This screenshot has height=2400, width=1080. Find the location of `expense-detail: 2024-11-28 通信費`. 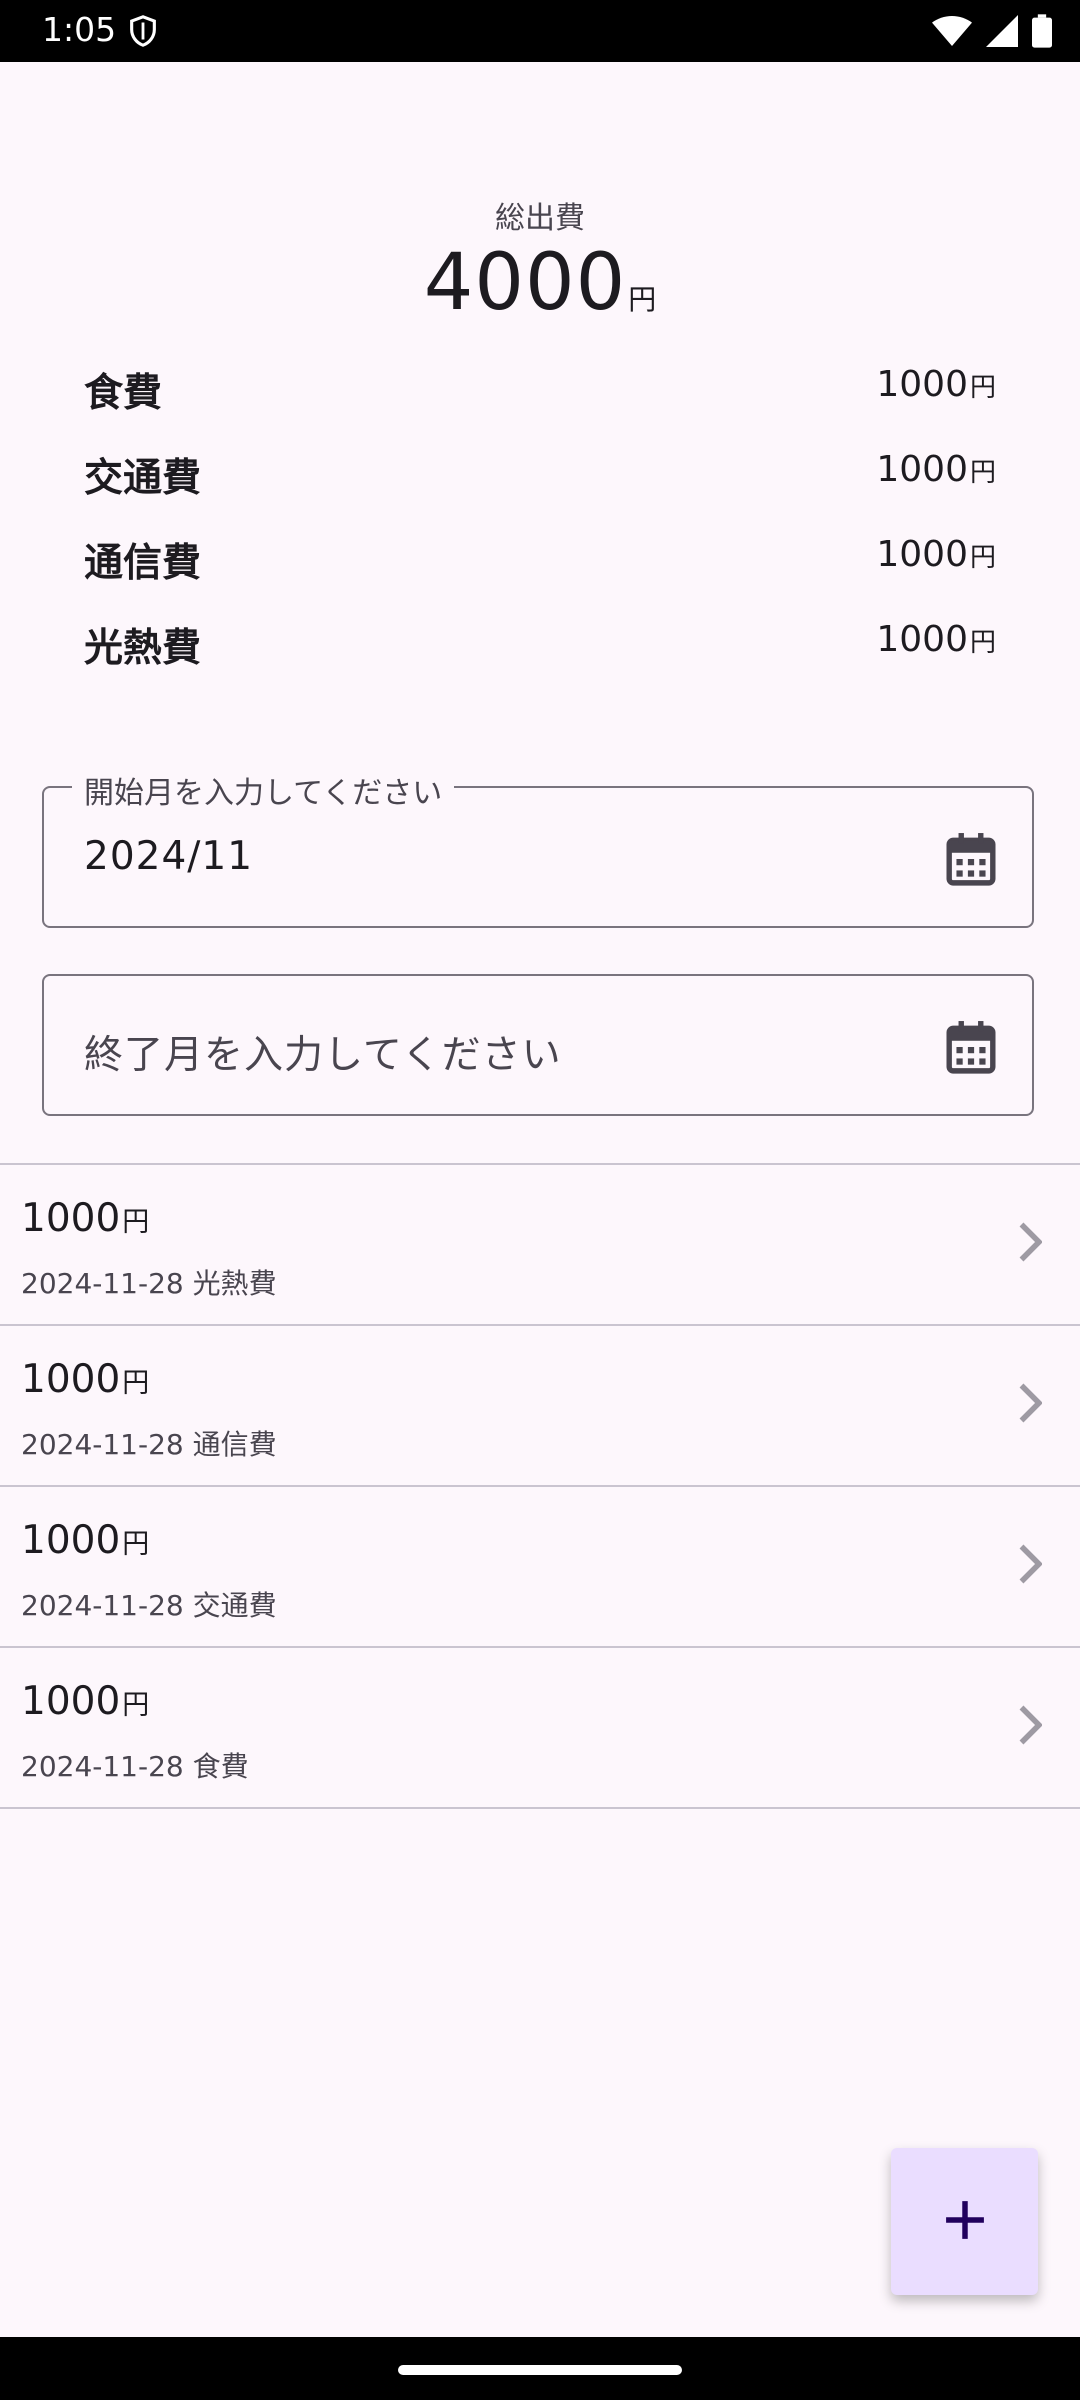

expense-detail: 2024-11-28 通信費 is located at coordinates (149, 1444).